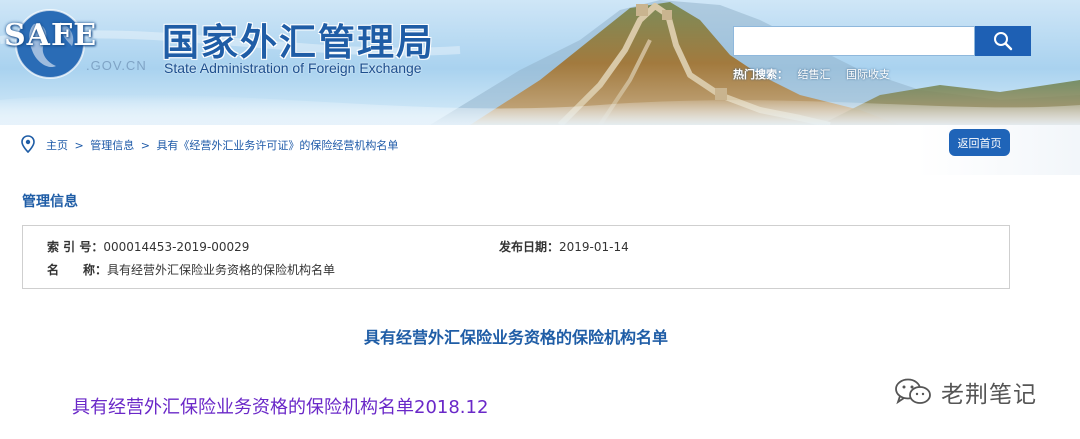  What do you see at coordinates (176, 247) in the screenshot?
I see `index-number-value: 000014453-2019-00029` at bounding box center [176, 247].